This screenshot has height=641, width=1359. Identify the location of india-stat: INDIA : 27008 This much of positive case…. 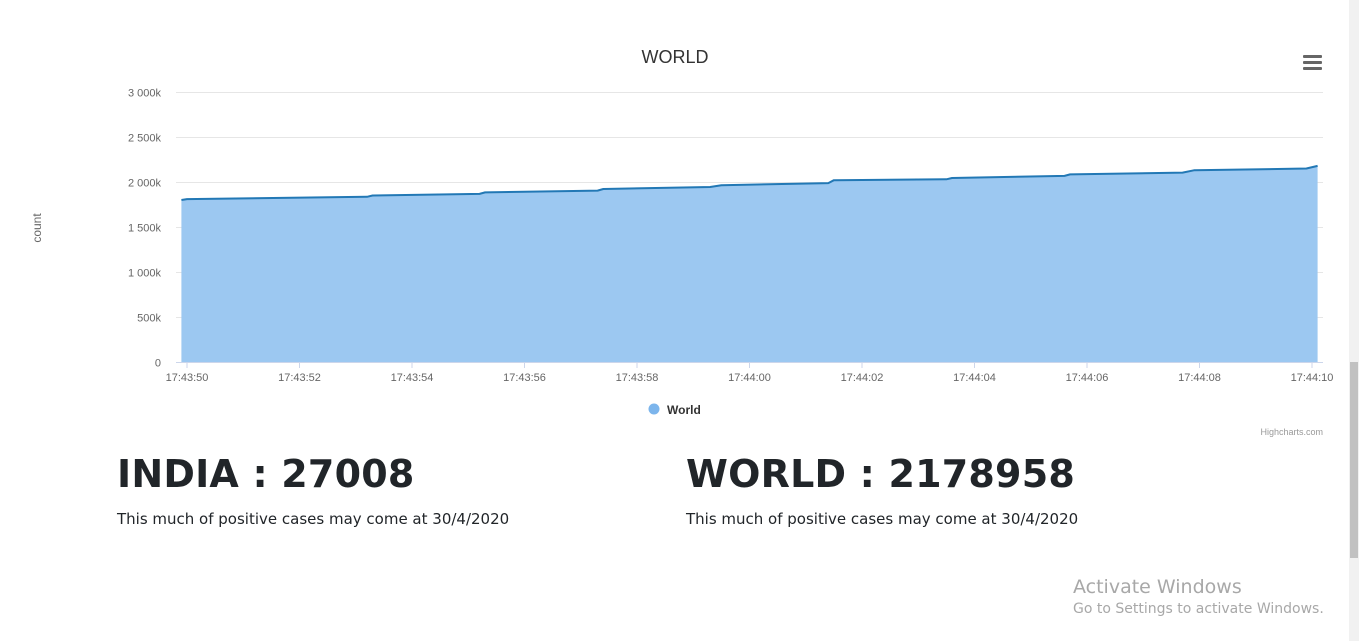
(313, 491).